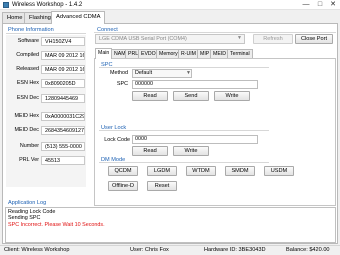 This screenshot has width=340, height=255. I want to click on released-label: Released, so click(27, 69).